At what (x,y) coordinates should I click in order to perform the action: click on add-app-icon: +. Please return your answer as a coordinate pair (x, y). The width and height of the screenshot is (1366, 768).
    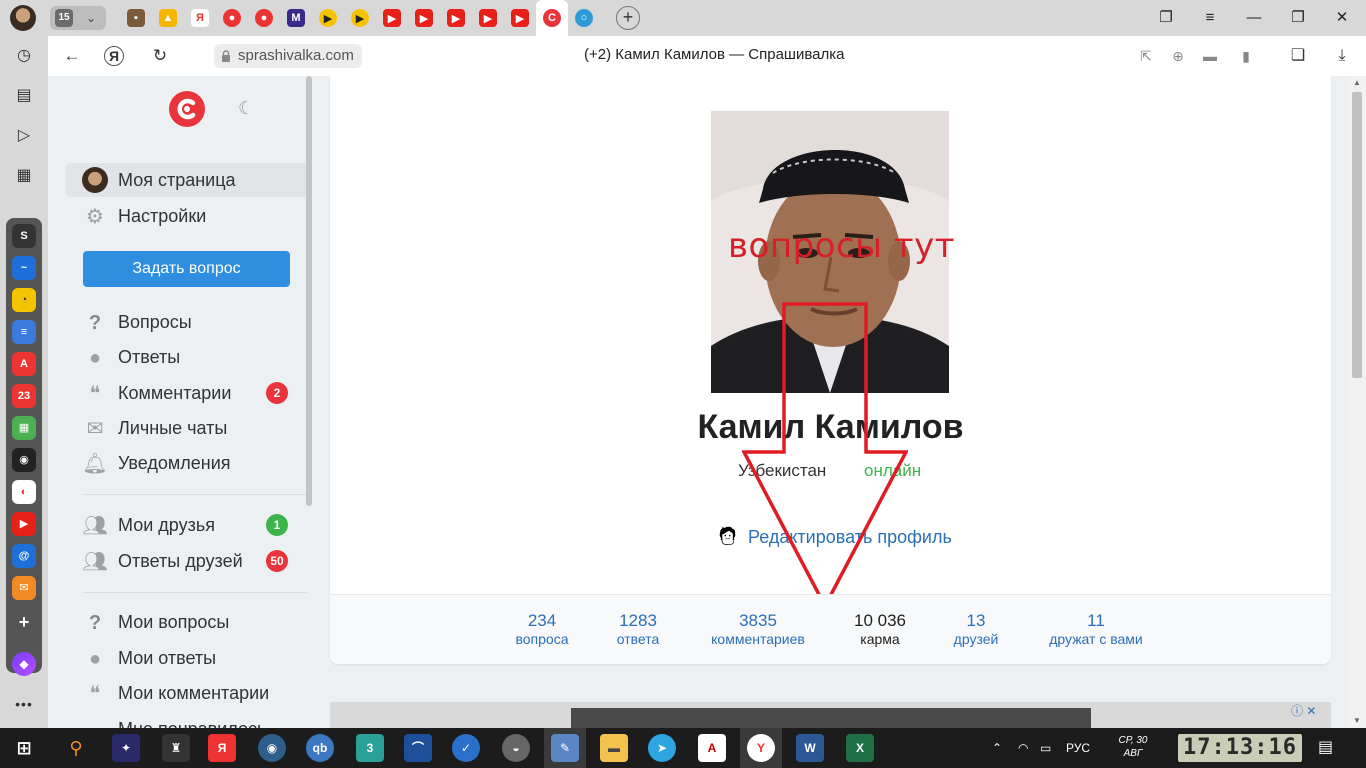
    Looking at the image, I should click on (24, 622).